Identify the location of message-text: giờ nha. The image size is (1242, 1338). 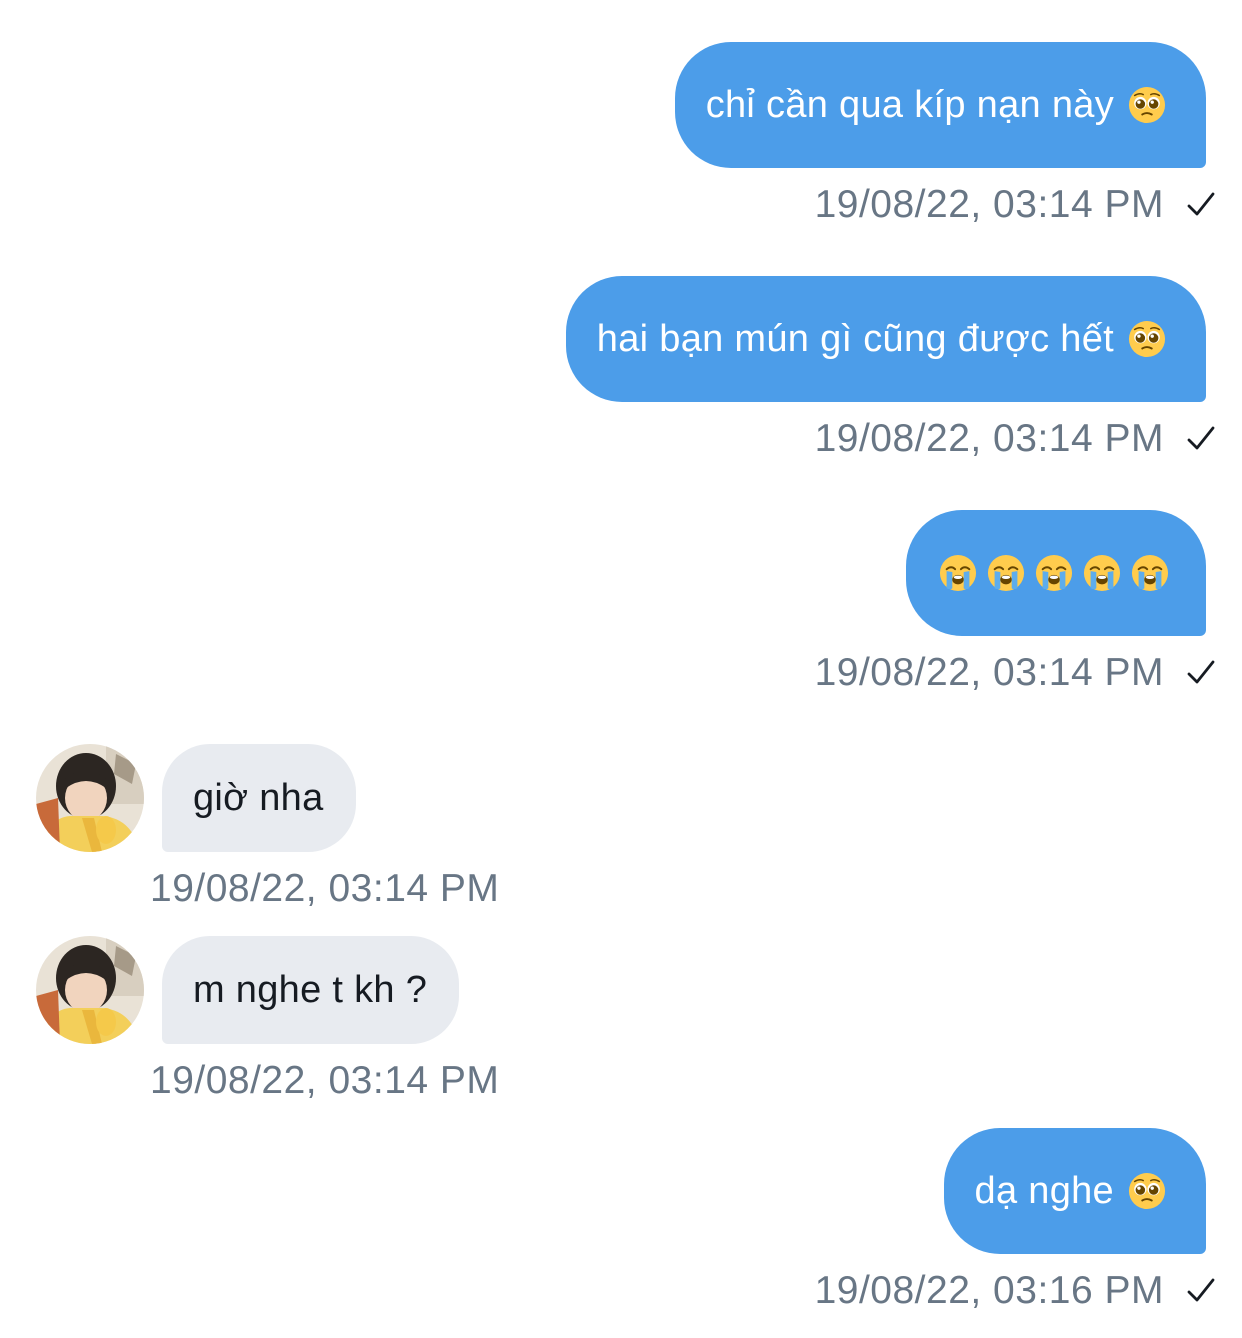
(258, 797).